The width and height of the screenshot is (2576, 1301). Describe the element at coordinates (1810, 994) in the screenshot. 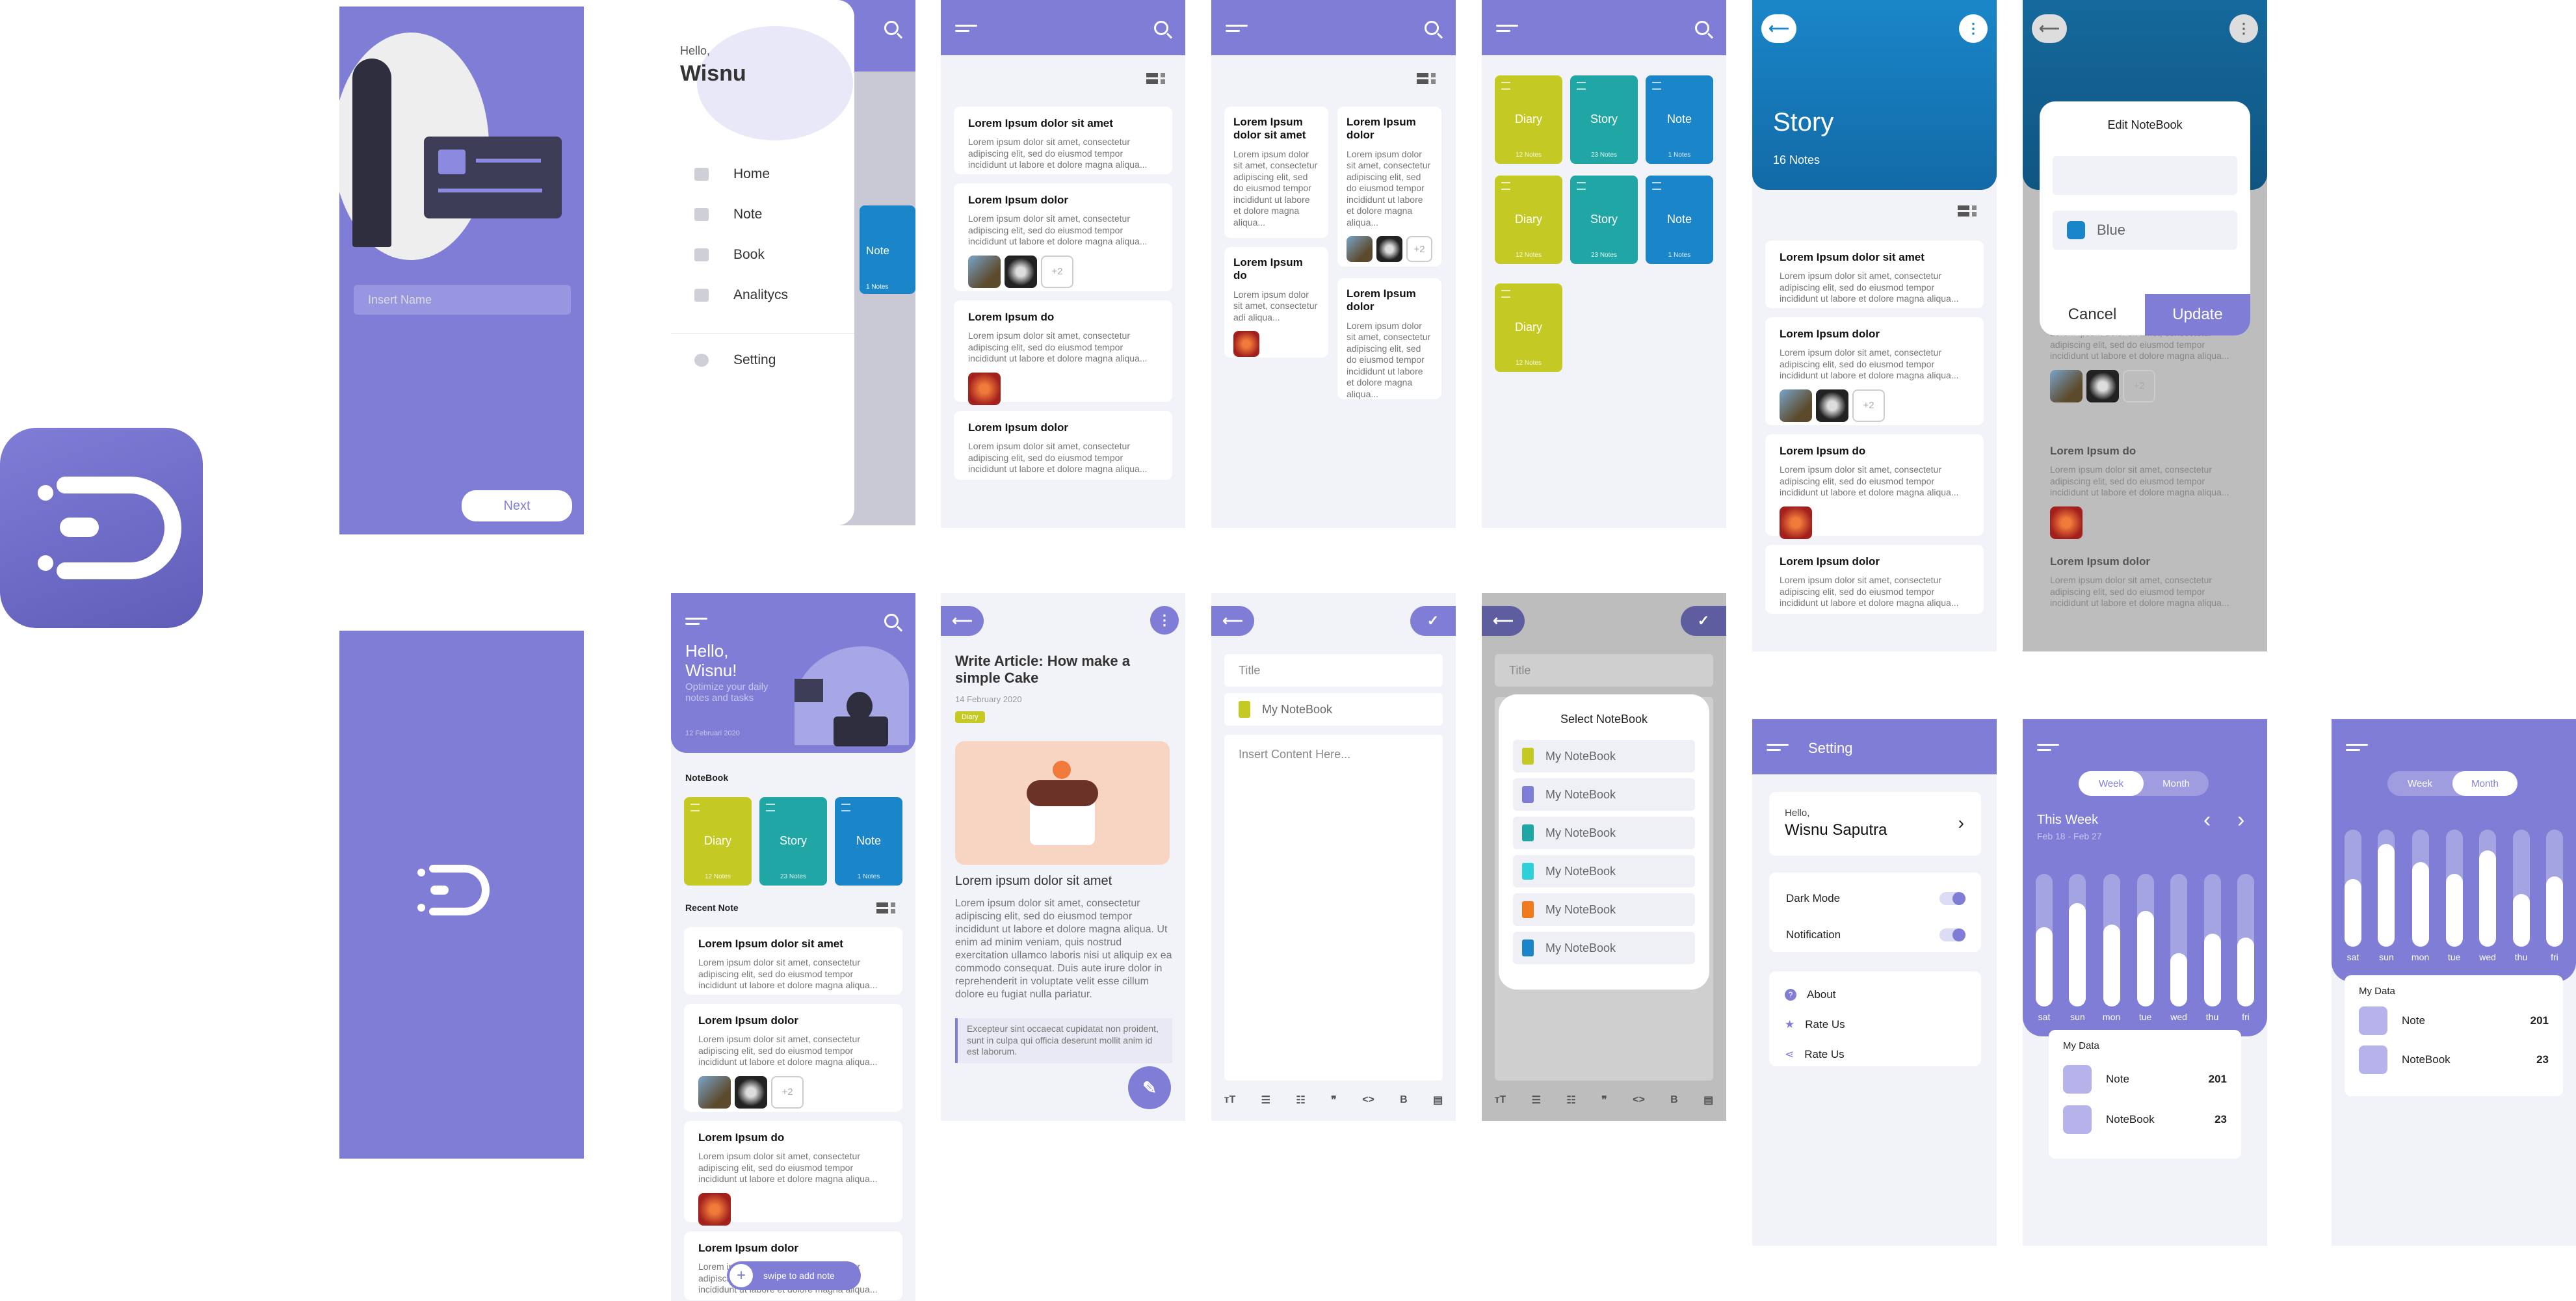

I see `about-item: ? About` at that location.